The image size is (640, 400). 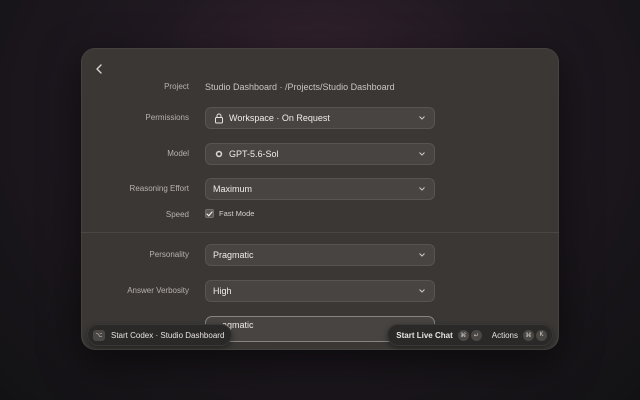 I want to click on personality-row: Personality Pragmatic, so click(x=320, y=255).